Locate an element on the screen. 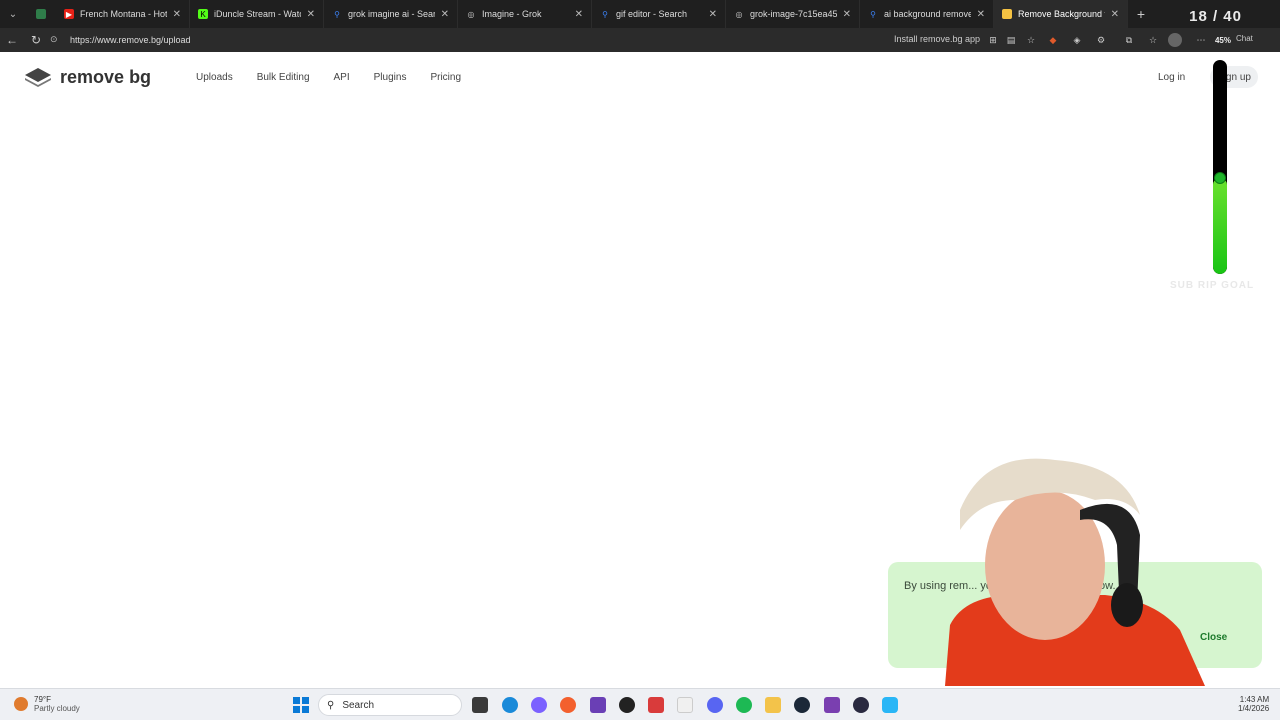 This screenshot has height=720, width=1280. nav-uploads: Uploads is located at coordinates (214, 77).